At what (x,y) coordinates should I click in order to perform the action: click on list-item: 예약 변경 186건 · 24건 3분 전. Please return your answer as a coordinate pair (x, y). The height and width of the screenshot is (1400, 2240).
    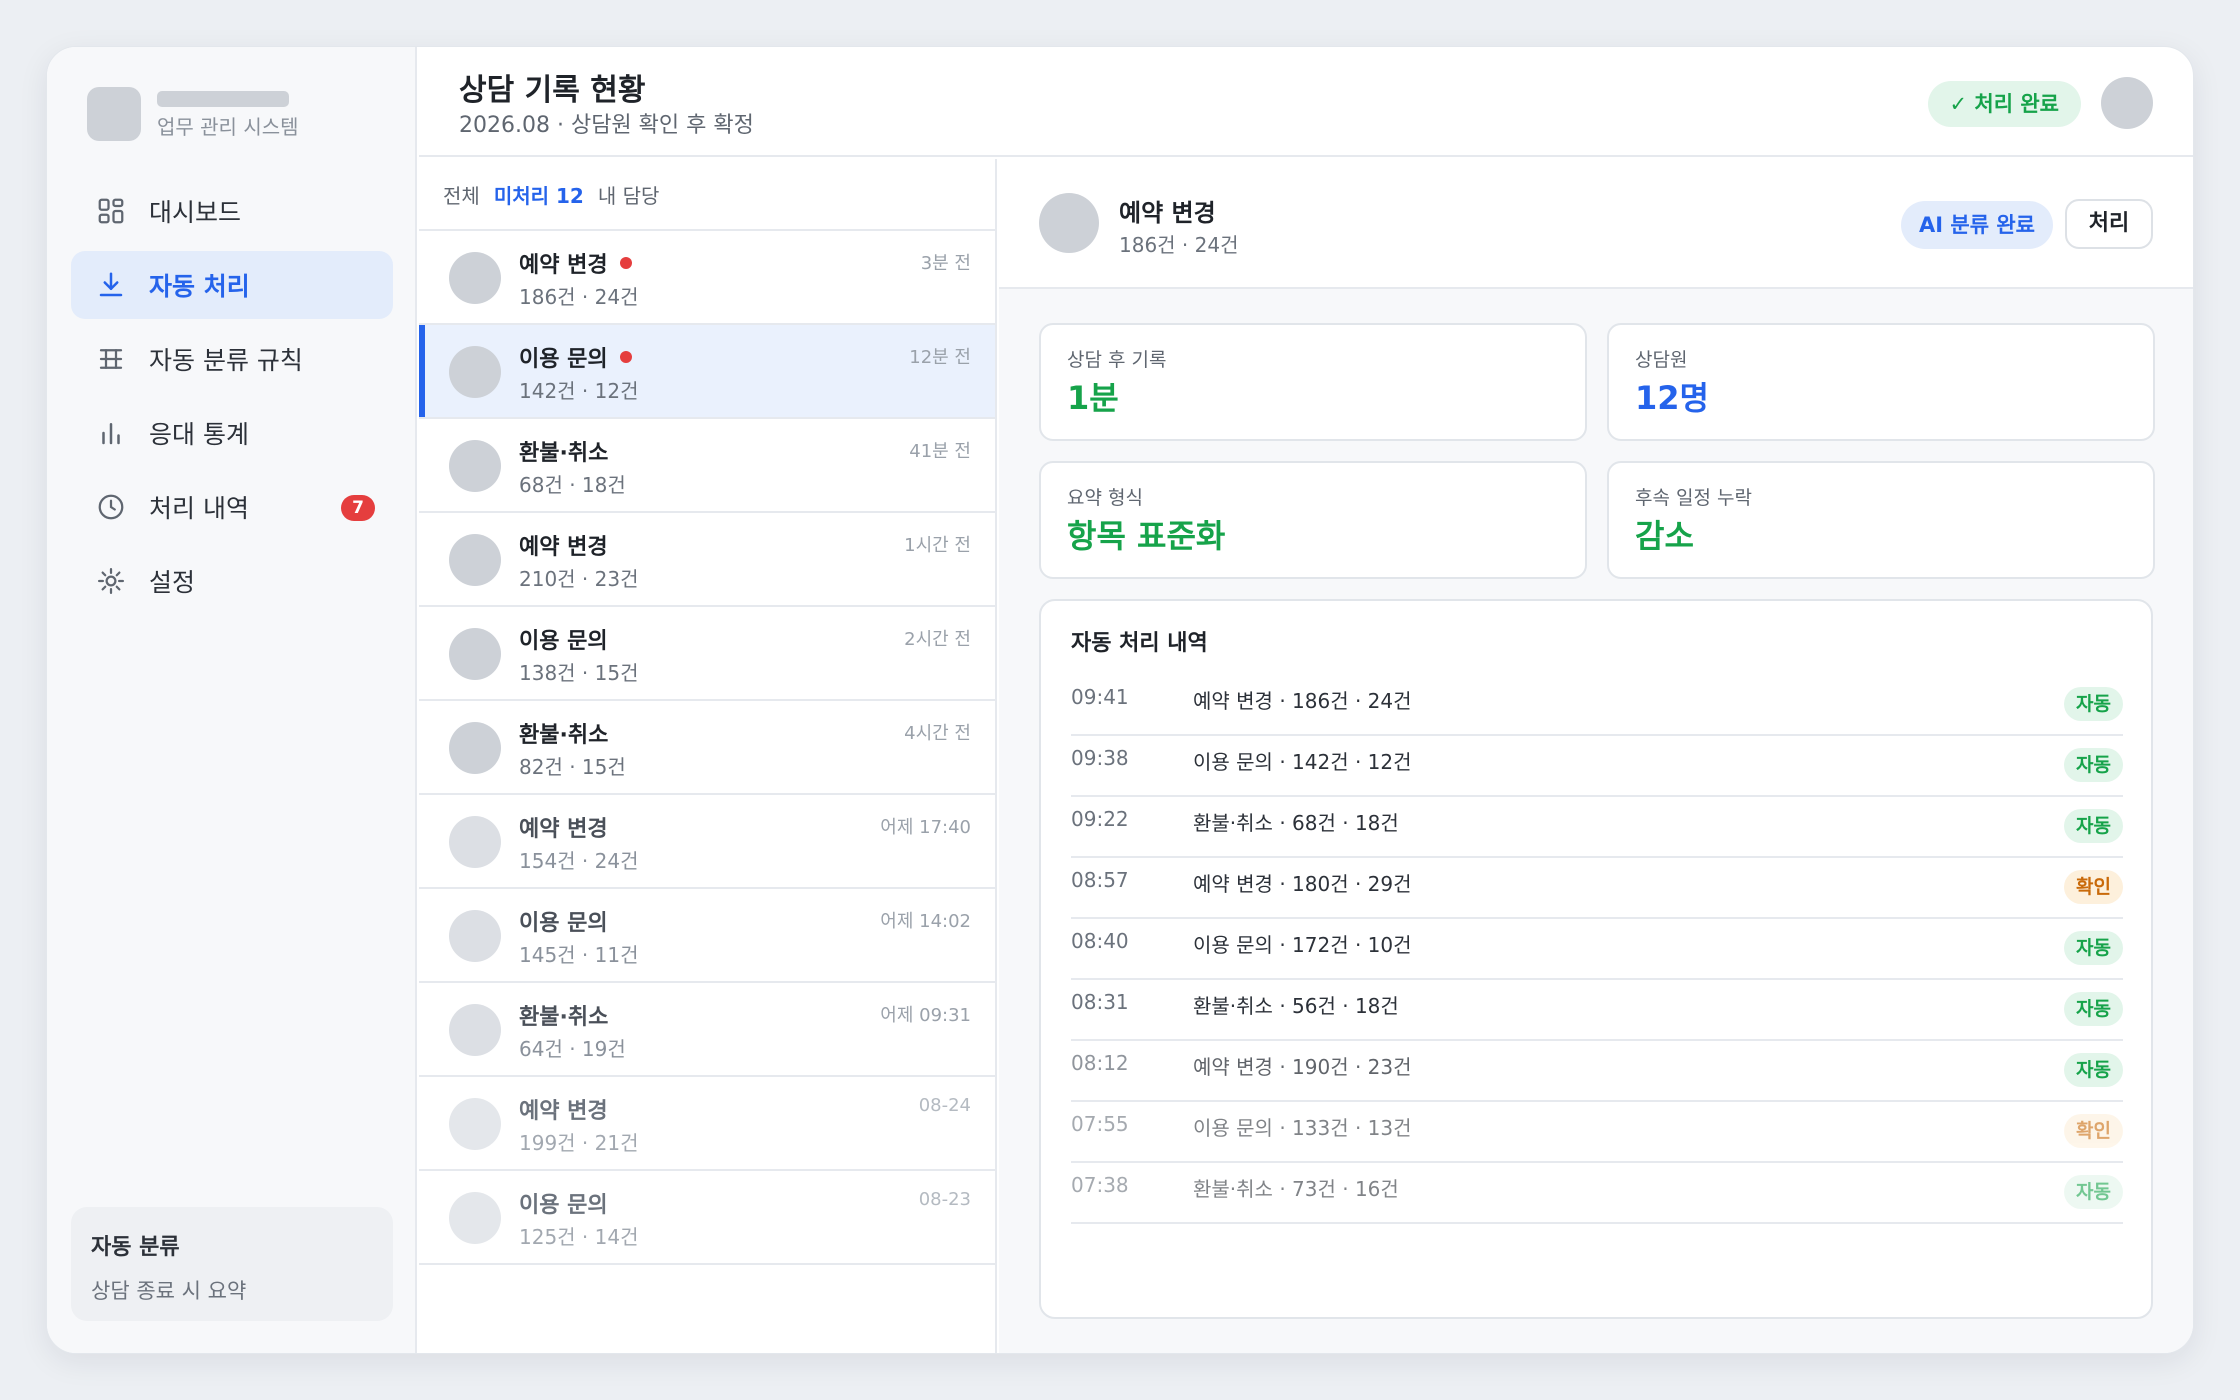
    Looking at the image, I should click on (707, 278).